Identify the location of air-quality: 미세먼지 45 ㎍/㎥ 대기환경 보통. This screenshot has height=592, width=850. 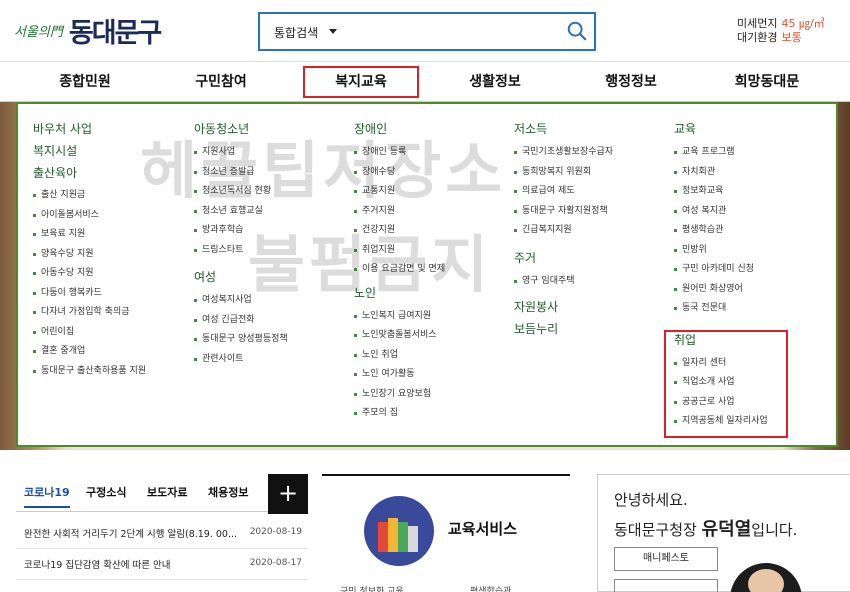
(781, 31).